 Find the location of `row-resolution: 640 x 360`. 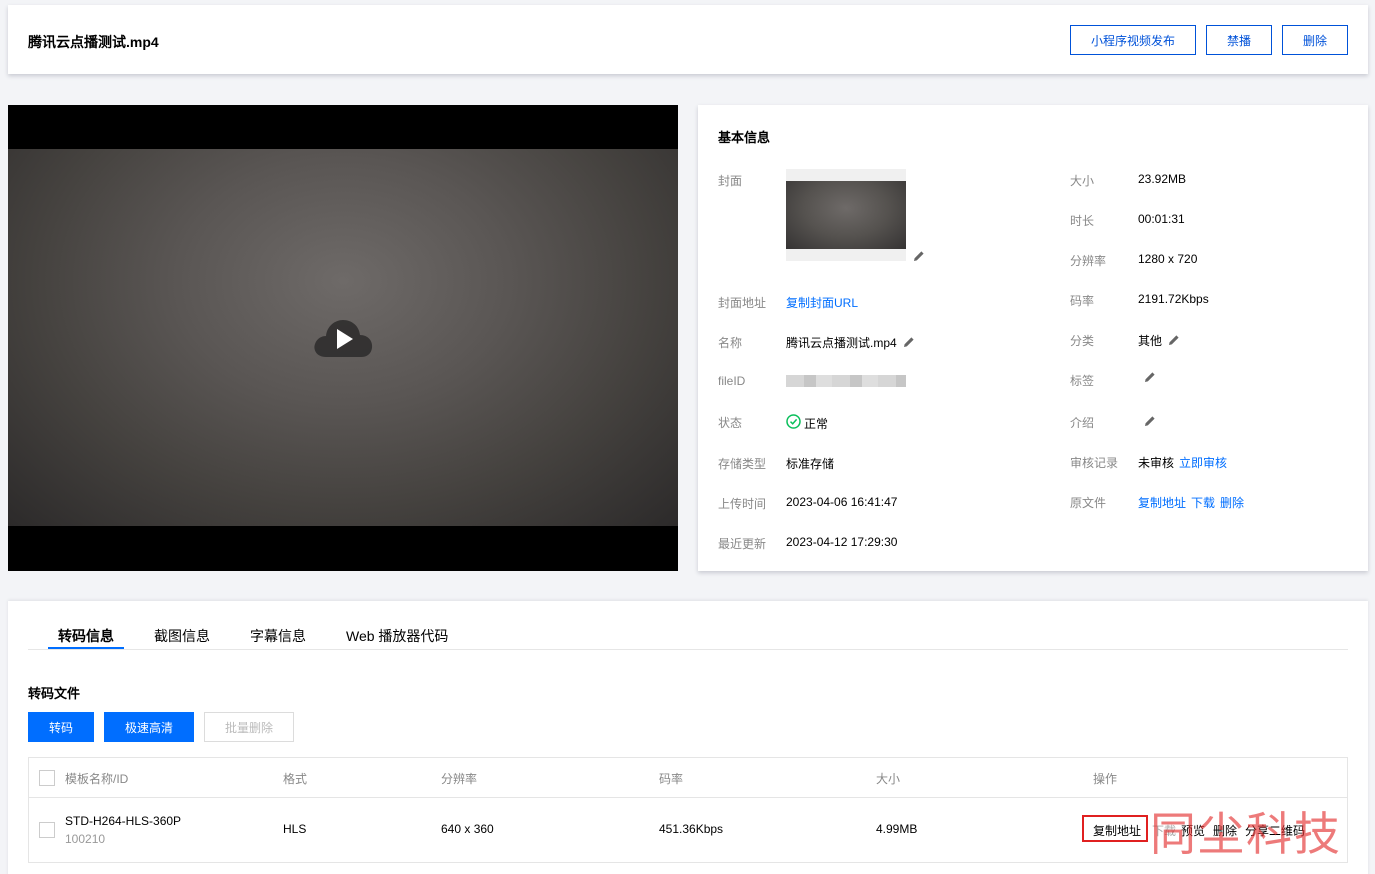

row-resolution: 640 x 360 is located at coordinates (467, 829).